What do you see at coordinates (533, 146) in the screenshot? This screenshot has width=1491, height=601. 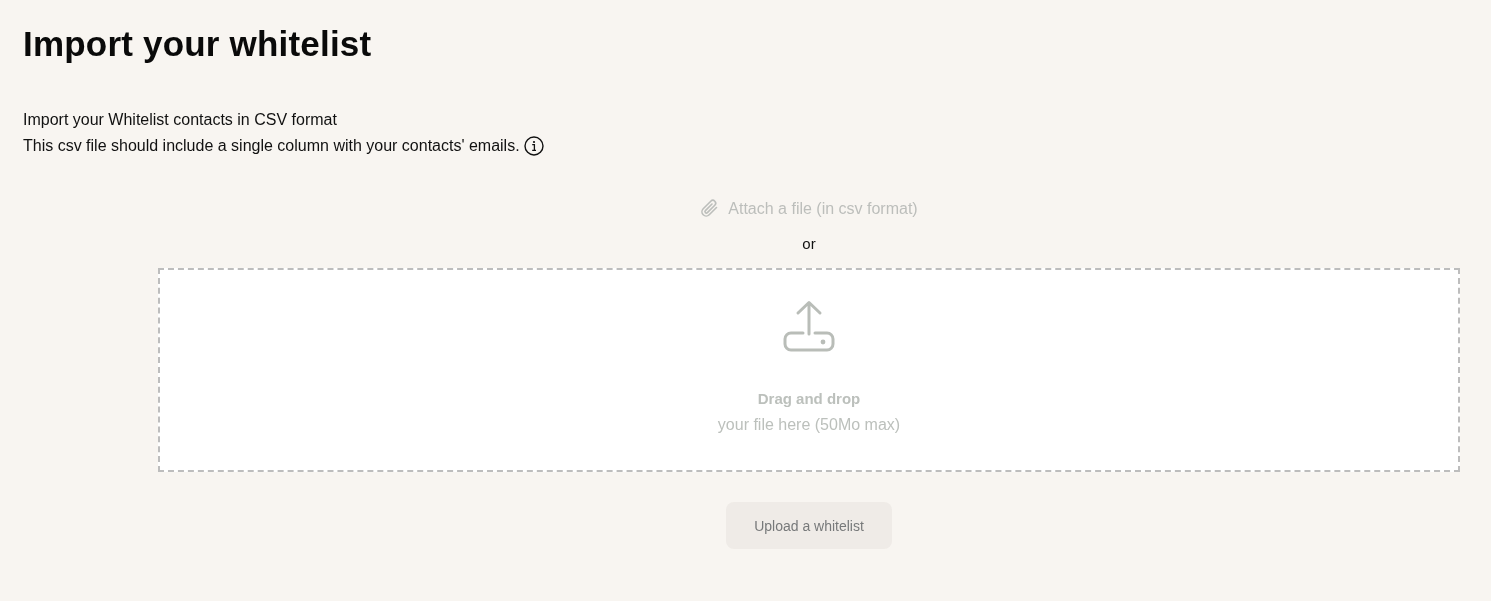 I see `info-icon` at bounding box center [533, 146].